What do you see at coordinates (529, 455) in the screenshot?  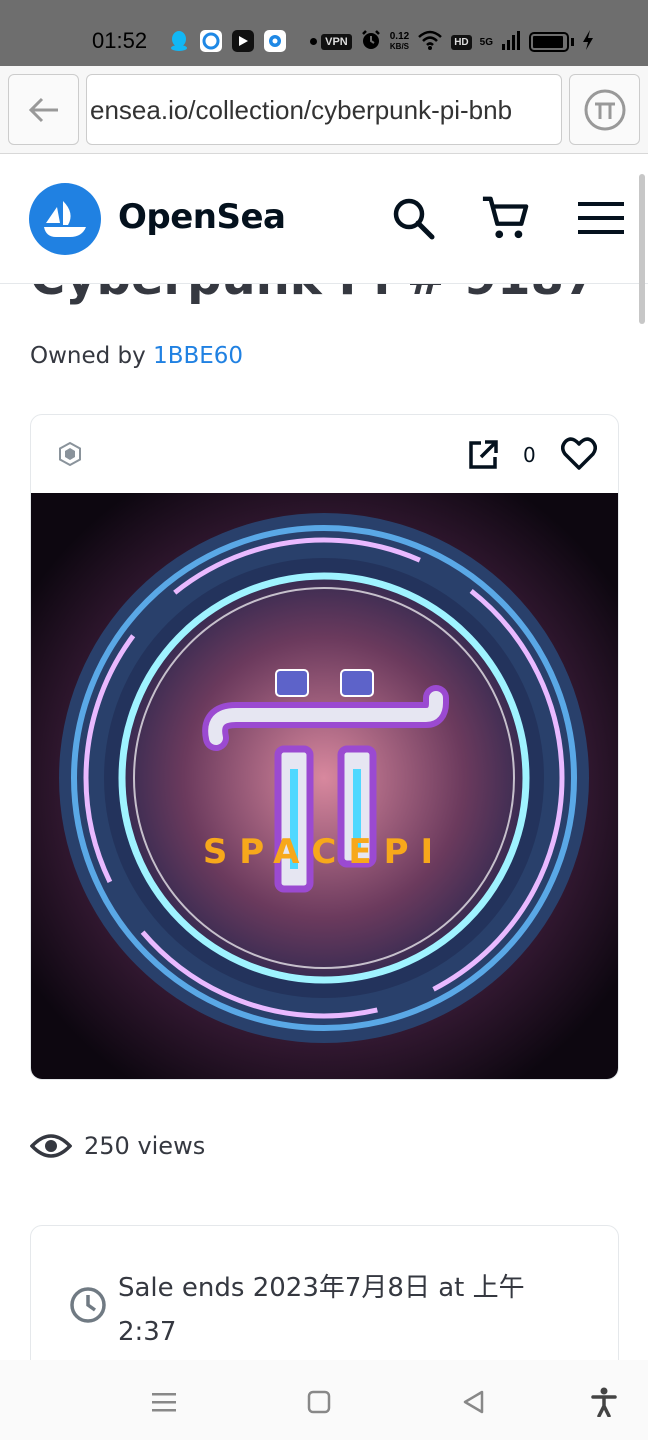 I see `favorite-count: 0` at bounding box center [529, 455].